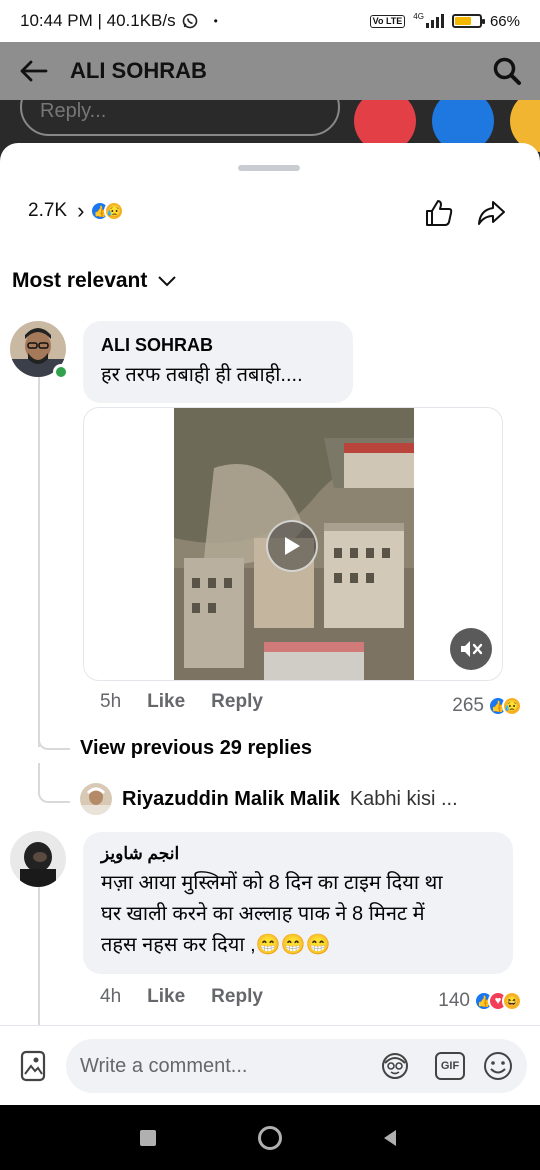 The height and width of the screenshot is (1170, 540). I want to click on play-button, so click(292, 546).